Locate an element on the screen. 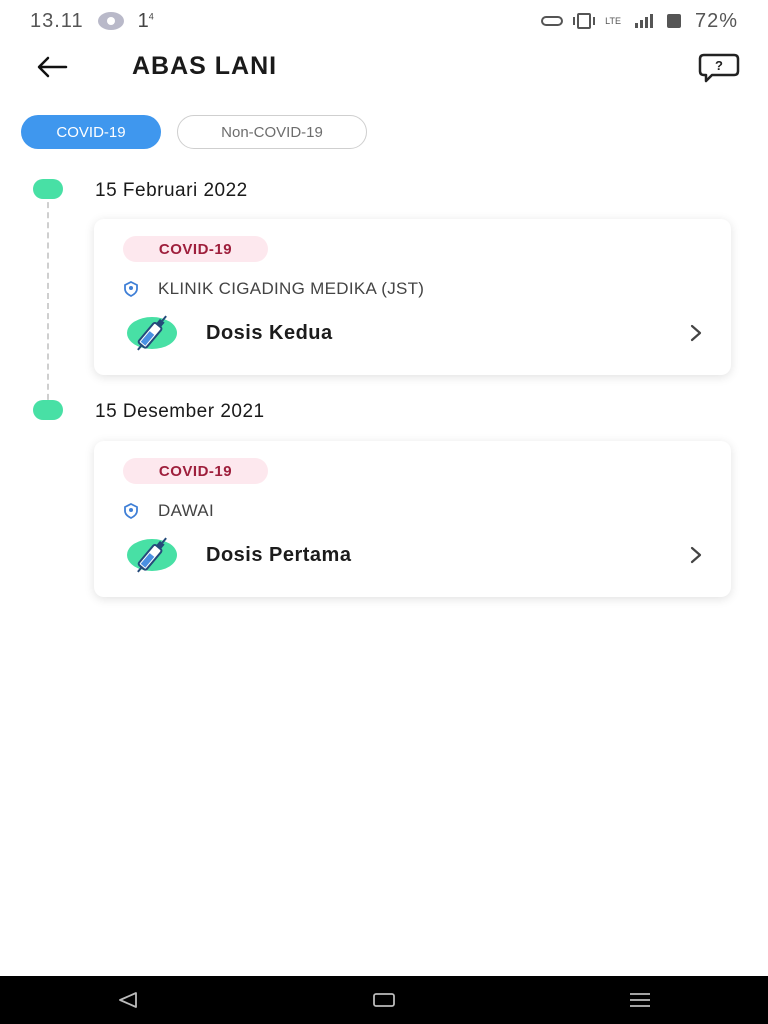  notification-count: 14 is located at coordinates (146, 21).